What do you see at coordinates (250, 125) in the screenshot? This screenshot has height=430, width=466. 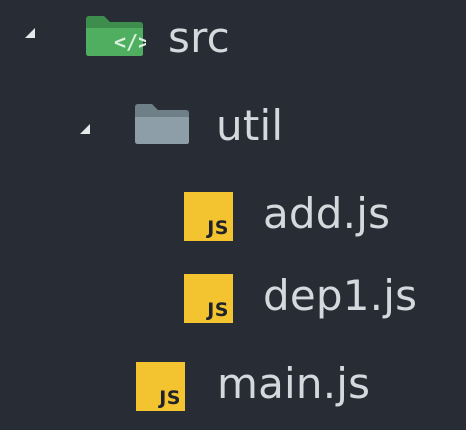 I see `tree-item-label: util` at bounding box center [250, 125].